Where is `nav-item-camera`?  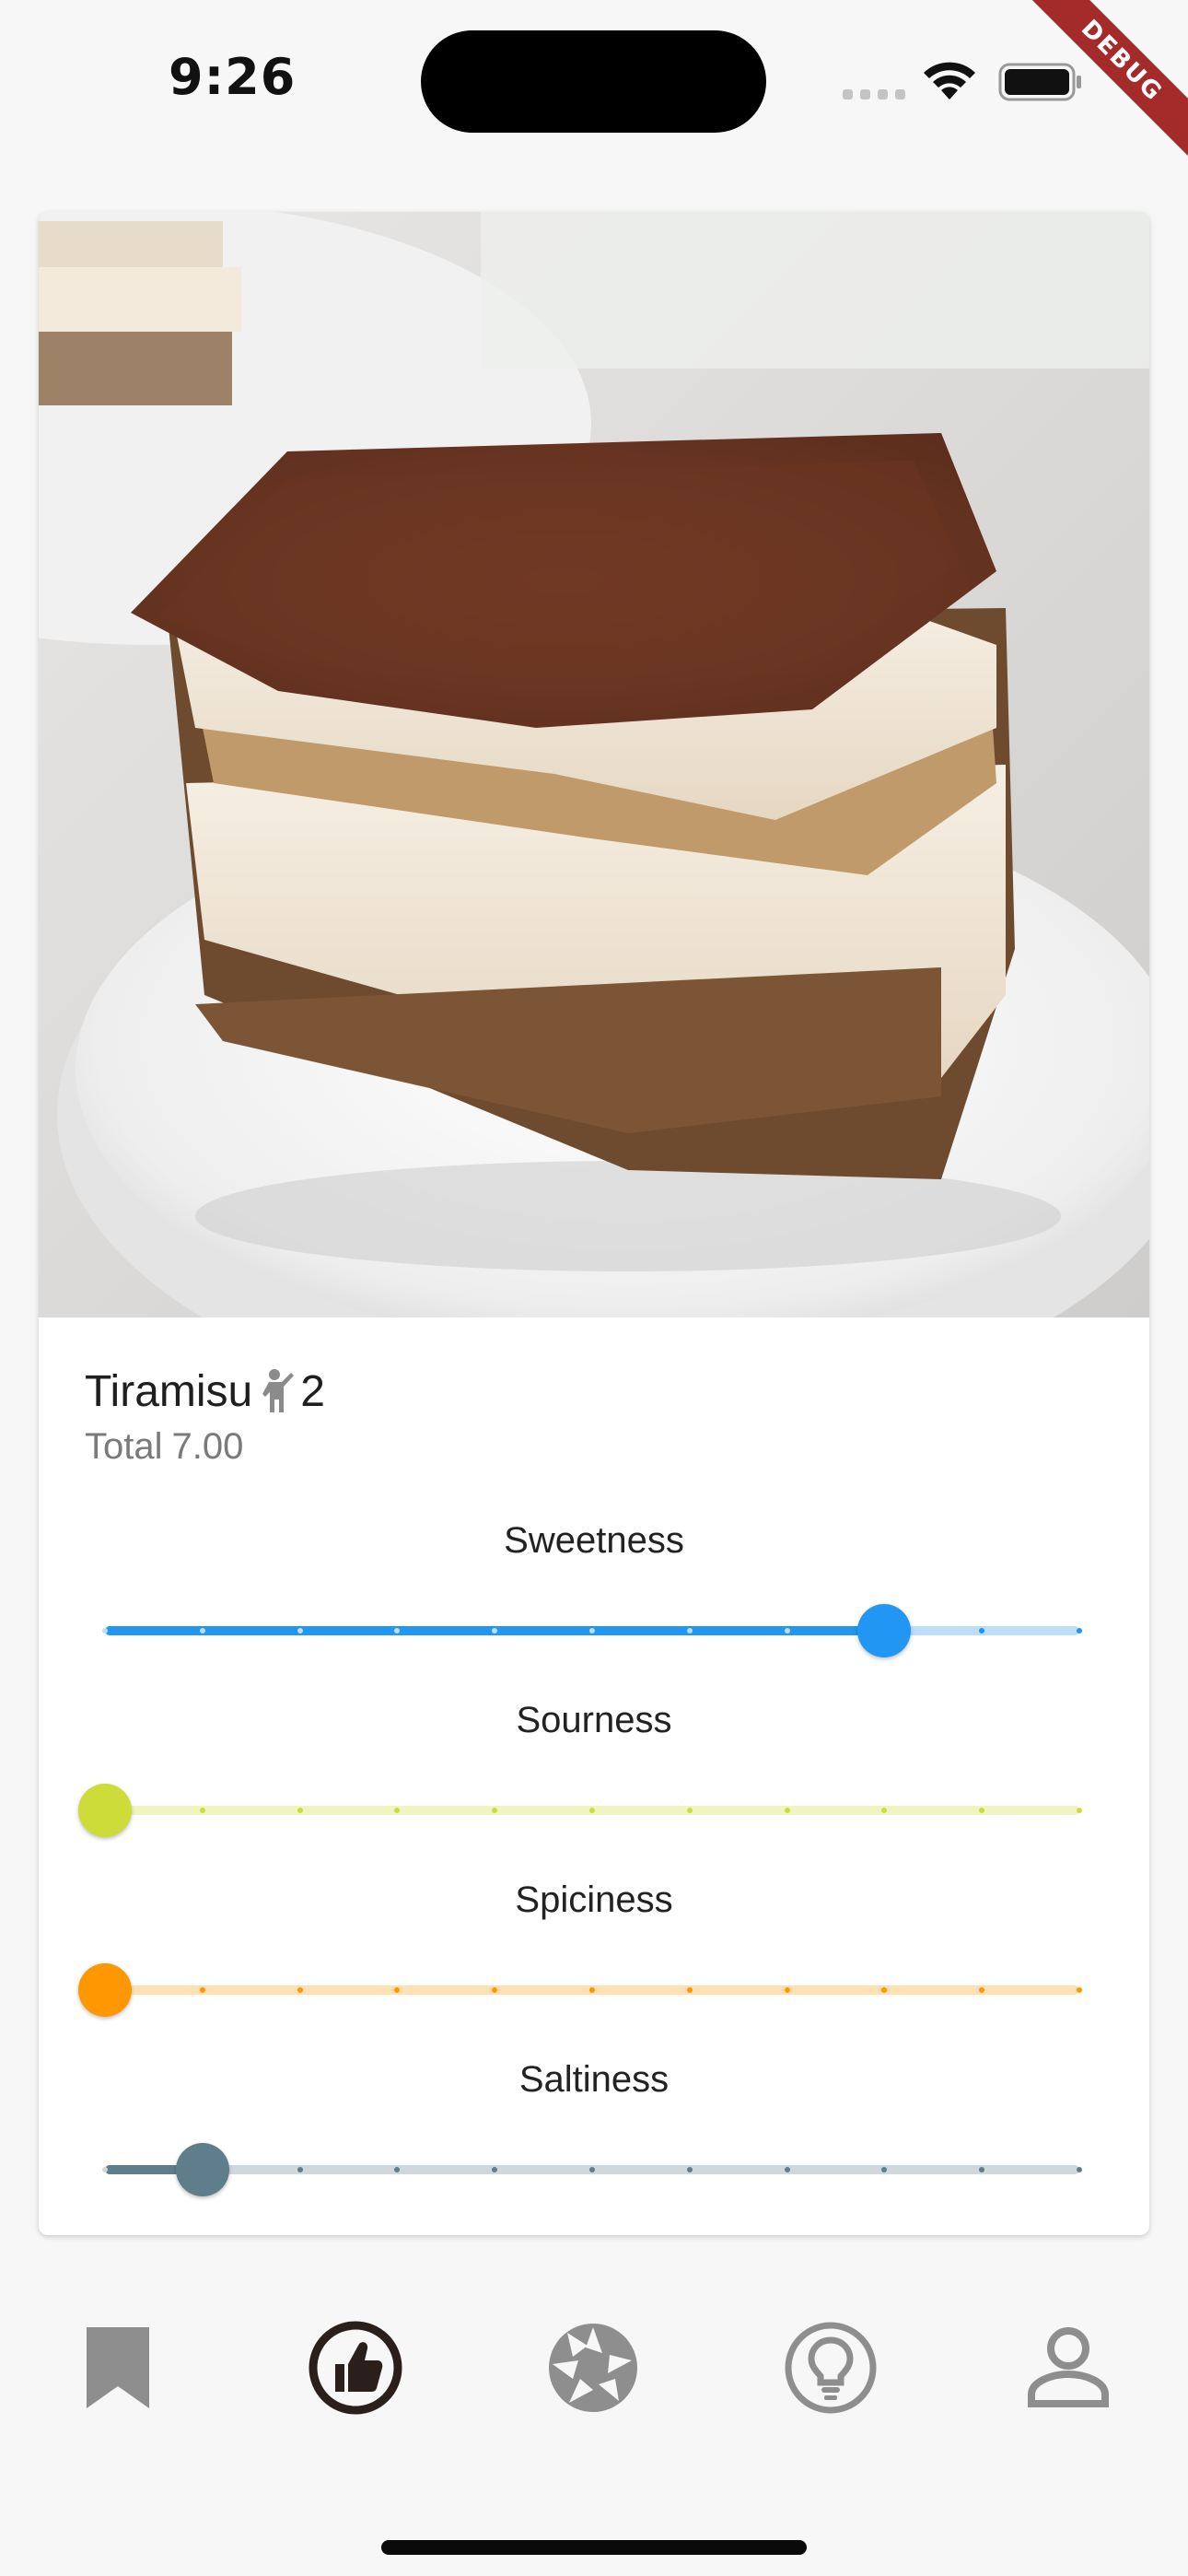
nav-item-camera is located at coordinates (593, 2368).